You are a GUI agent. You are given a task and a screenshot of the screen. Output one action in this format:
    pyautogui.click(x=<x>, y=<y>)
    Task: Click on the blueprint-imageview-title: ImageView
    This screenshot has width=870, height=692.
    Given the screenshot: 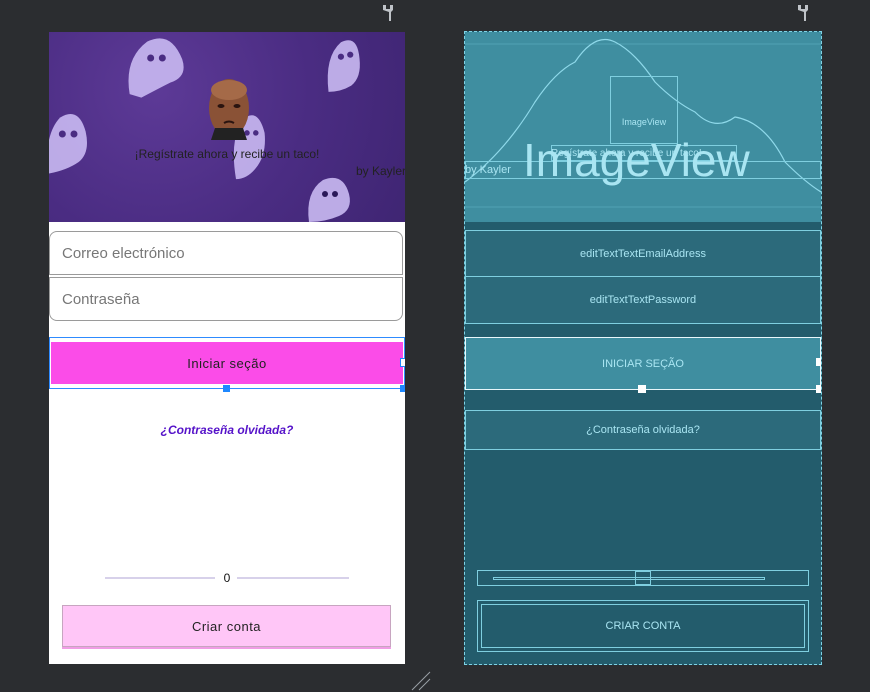 What is the action you would take?
    pyautogui.click(x=636, y=160)
    